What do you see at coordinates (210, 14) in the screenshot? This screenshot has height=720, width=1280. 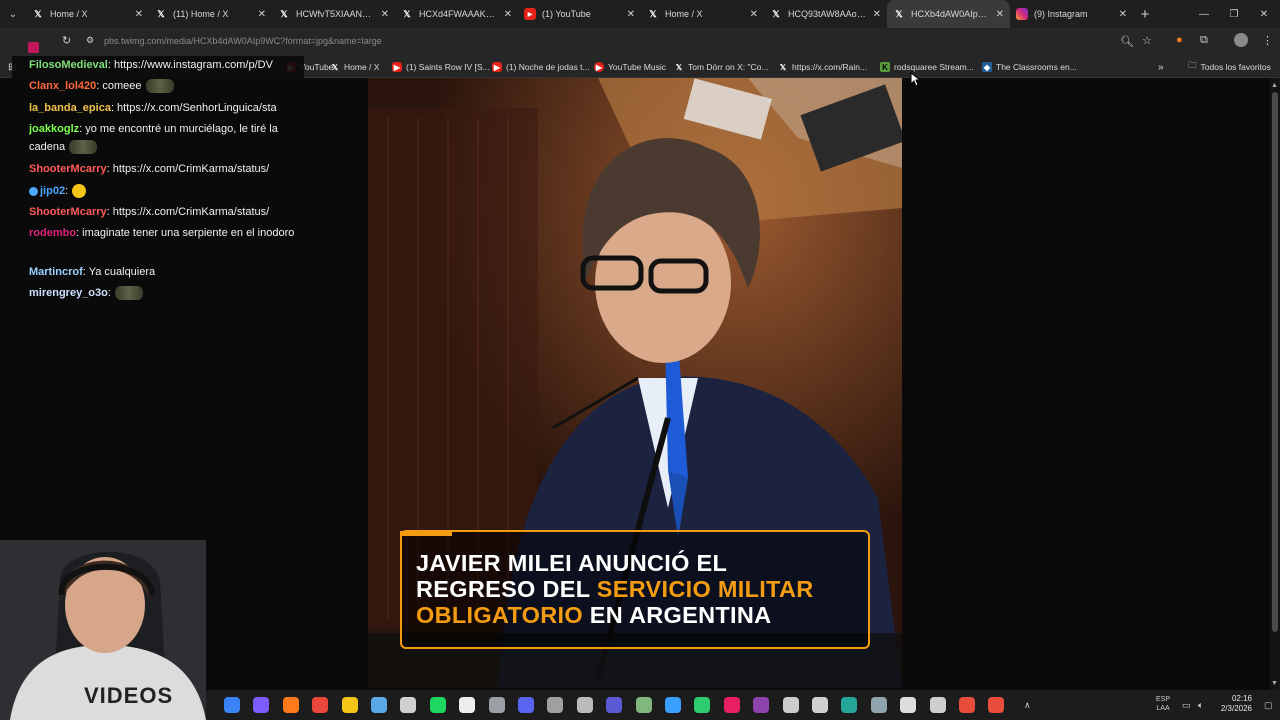 I see `browser-tab: 𝕏 (11) Home / X ✕` at bounding box center [210, 14].